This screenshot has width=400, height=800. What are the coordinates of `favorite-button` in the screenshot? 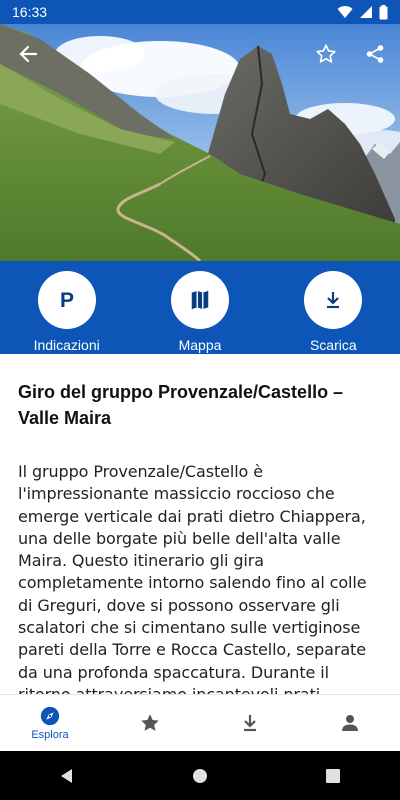 It's located at (326, 54).